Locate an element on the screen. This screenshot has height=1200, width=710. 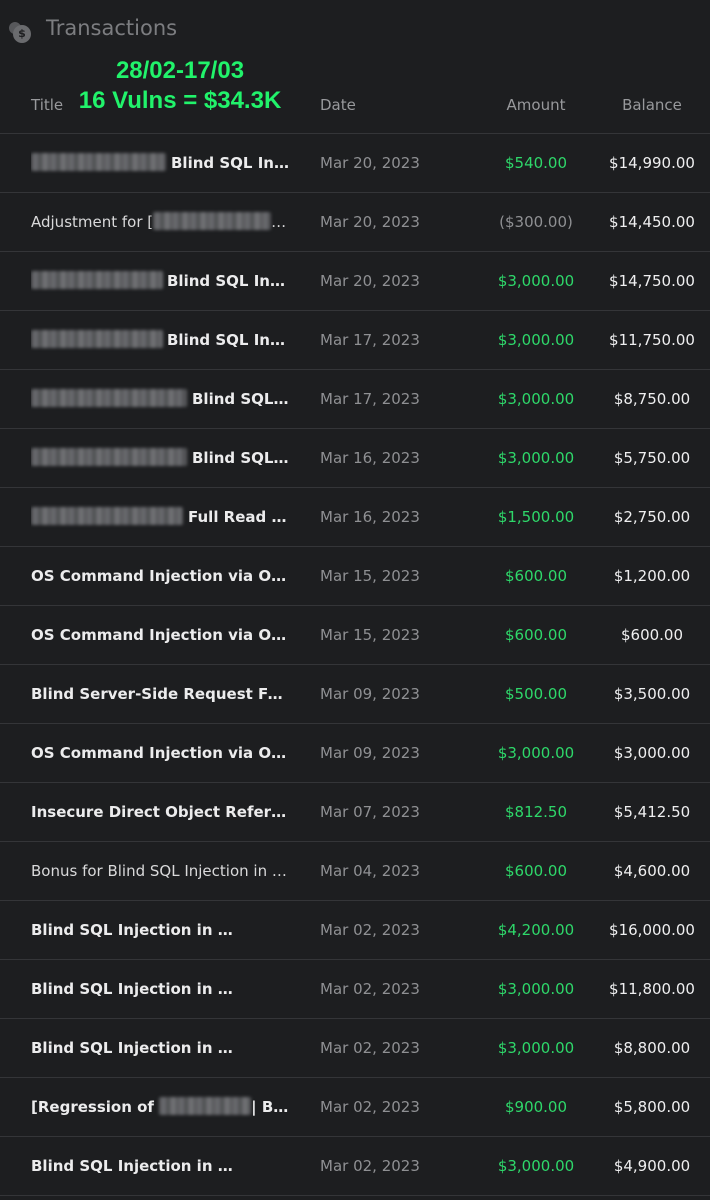
column-header-amount: Amount is located at coordinates (536, 105).